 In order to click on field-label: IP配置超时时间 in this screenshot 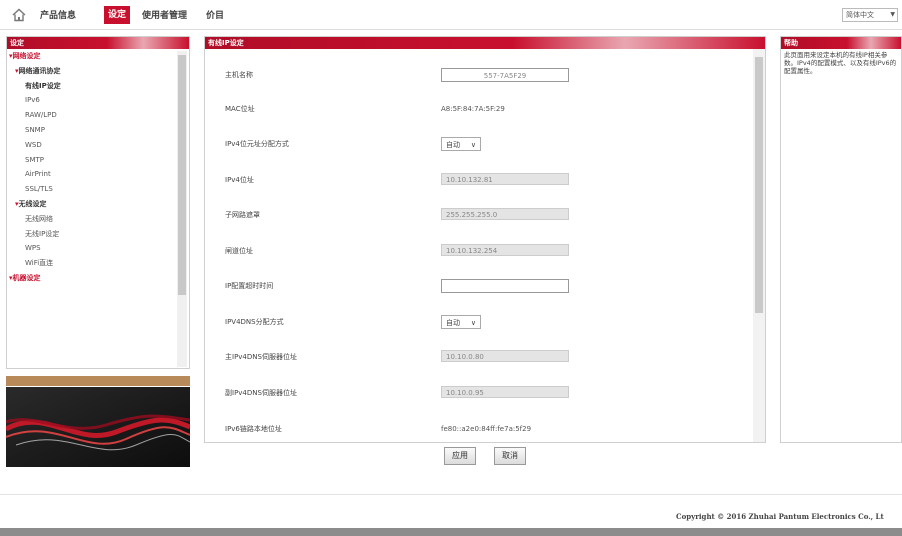, I will do `click(249, 286)`.